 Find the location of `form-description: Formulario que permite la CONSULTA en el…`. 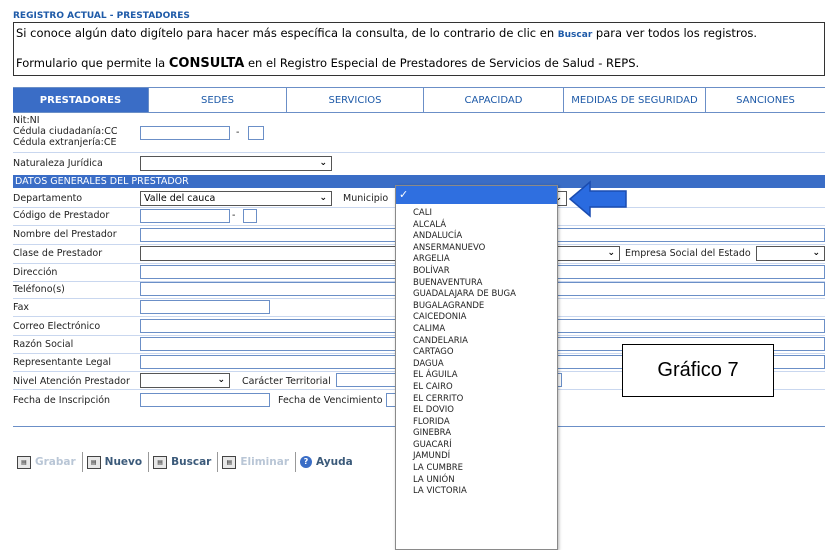

form-description: Formulario que permite la CONSULTA en el… is located at coordinates (328, 63).